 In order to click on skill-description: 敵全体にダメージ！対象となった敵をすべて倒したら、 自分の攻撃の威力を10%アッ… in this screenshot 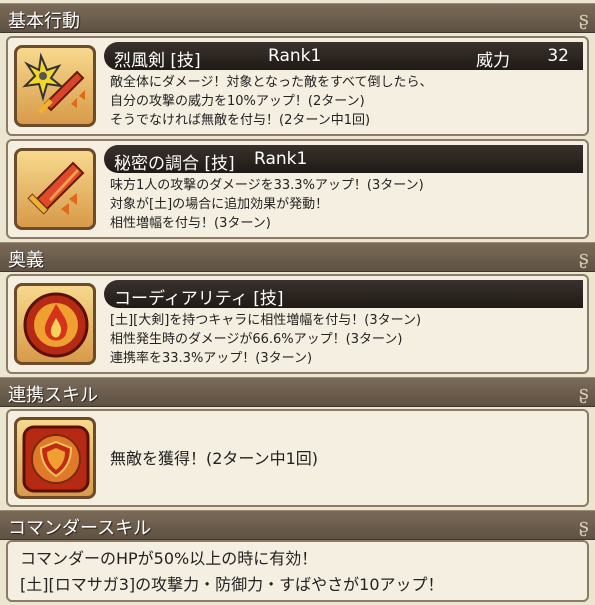, I will do `click(271, 101)`.